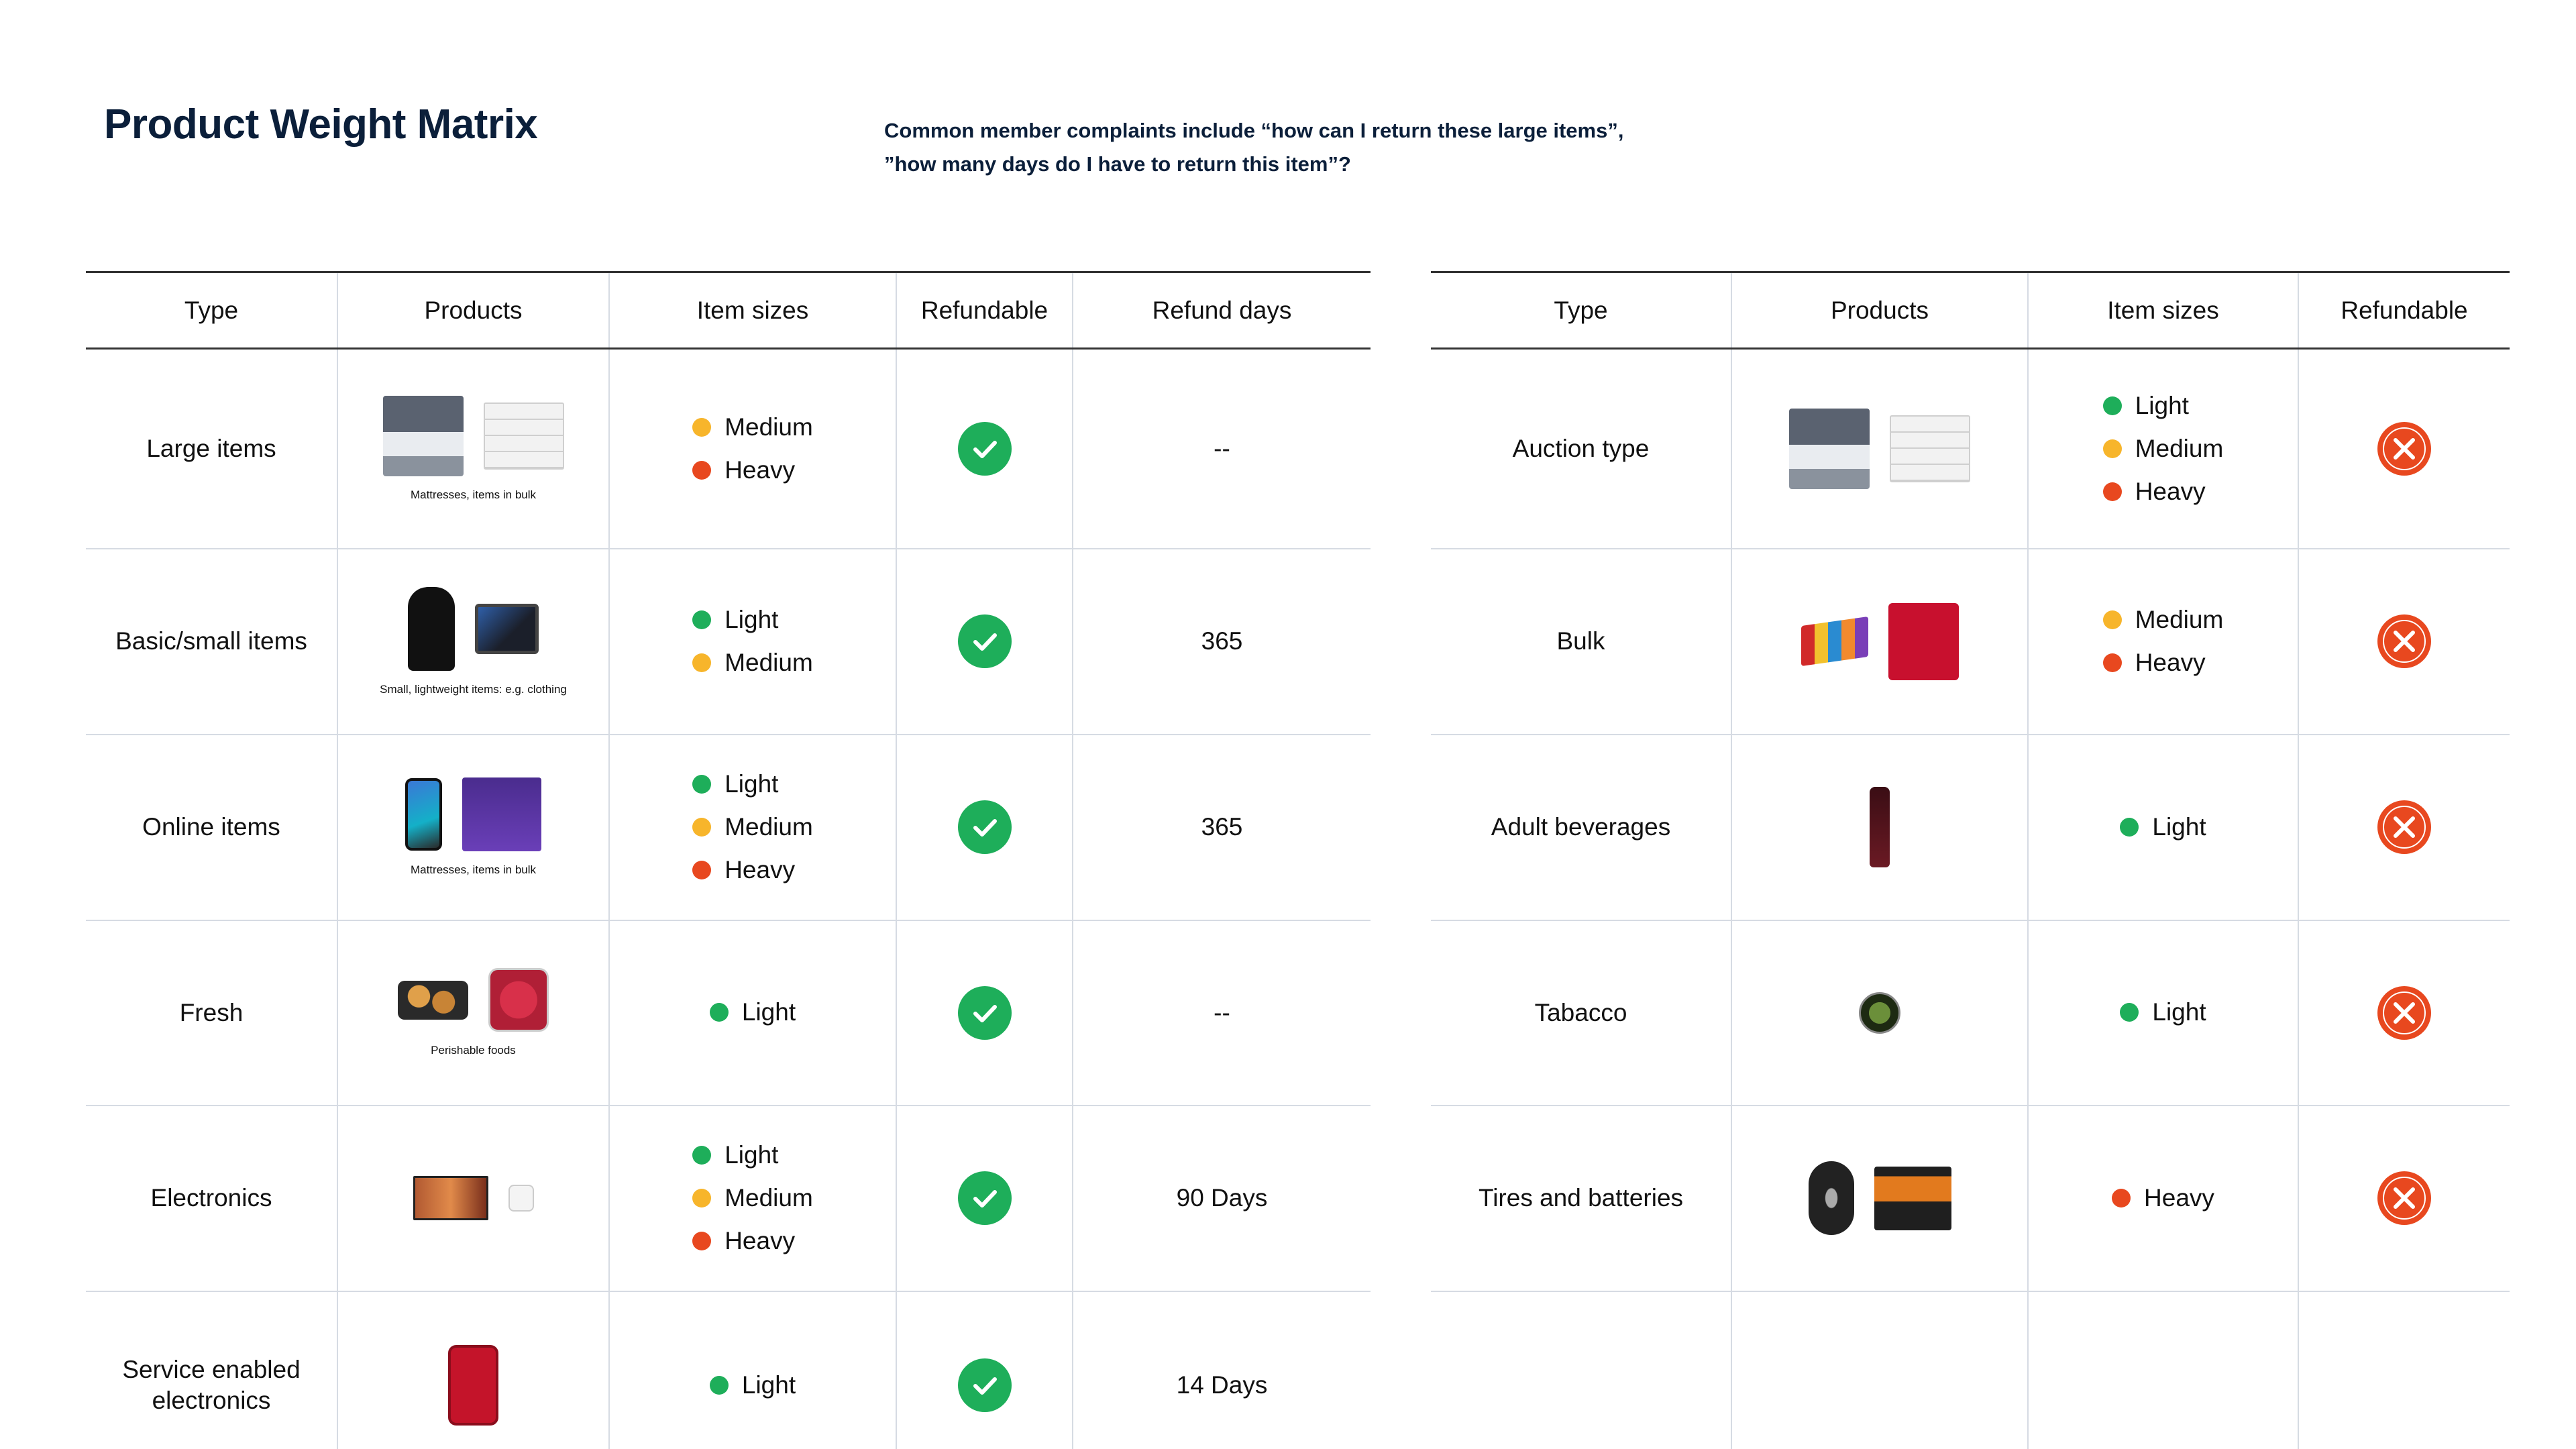 The height and width of the screenshot is (1449, 2576). I want to click on refund-days-cell: 90 Days, so click(1221, 1198).